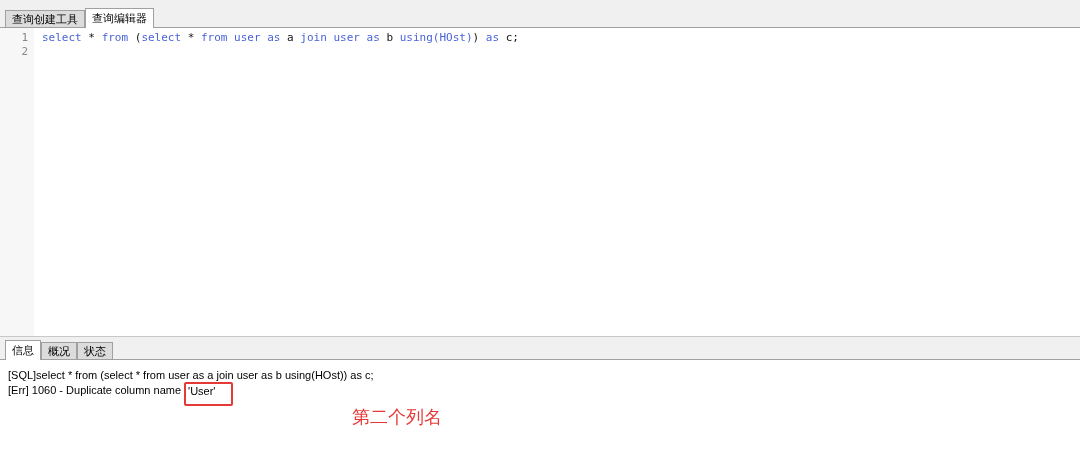 This screenshot has width=1080, height=461. Describe the element at coordinates (119, 18) in the screenshot. I see `tab: 查询编辑器` at that location.